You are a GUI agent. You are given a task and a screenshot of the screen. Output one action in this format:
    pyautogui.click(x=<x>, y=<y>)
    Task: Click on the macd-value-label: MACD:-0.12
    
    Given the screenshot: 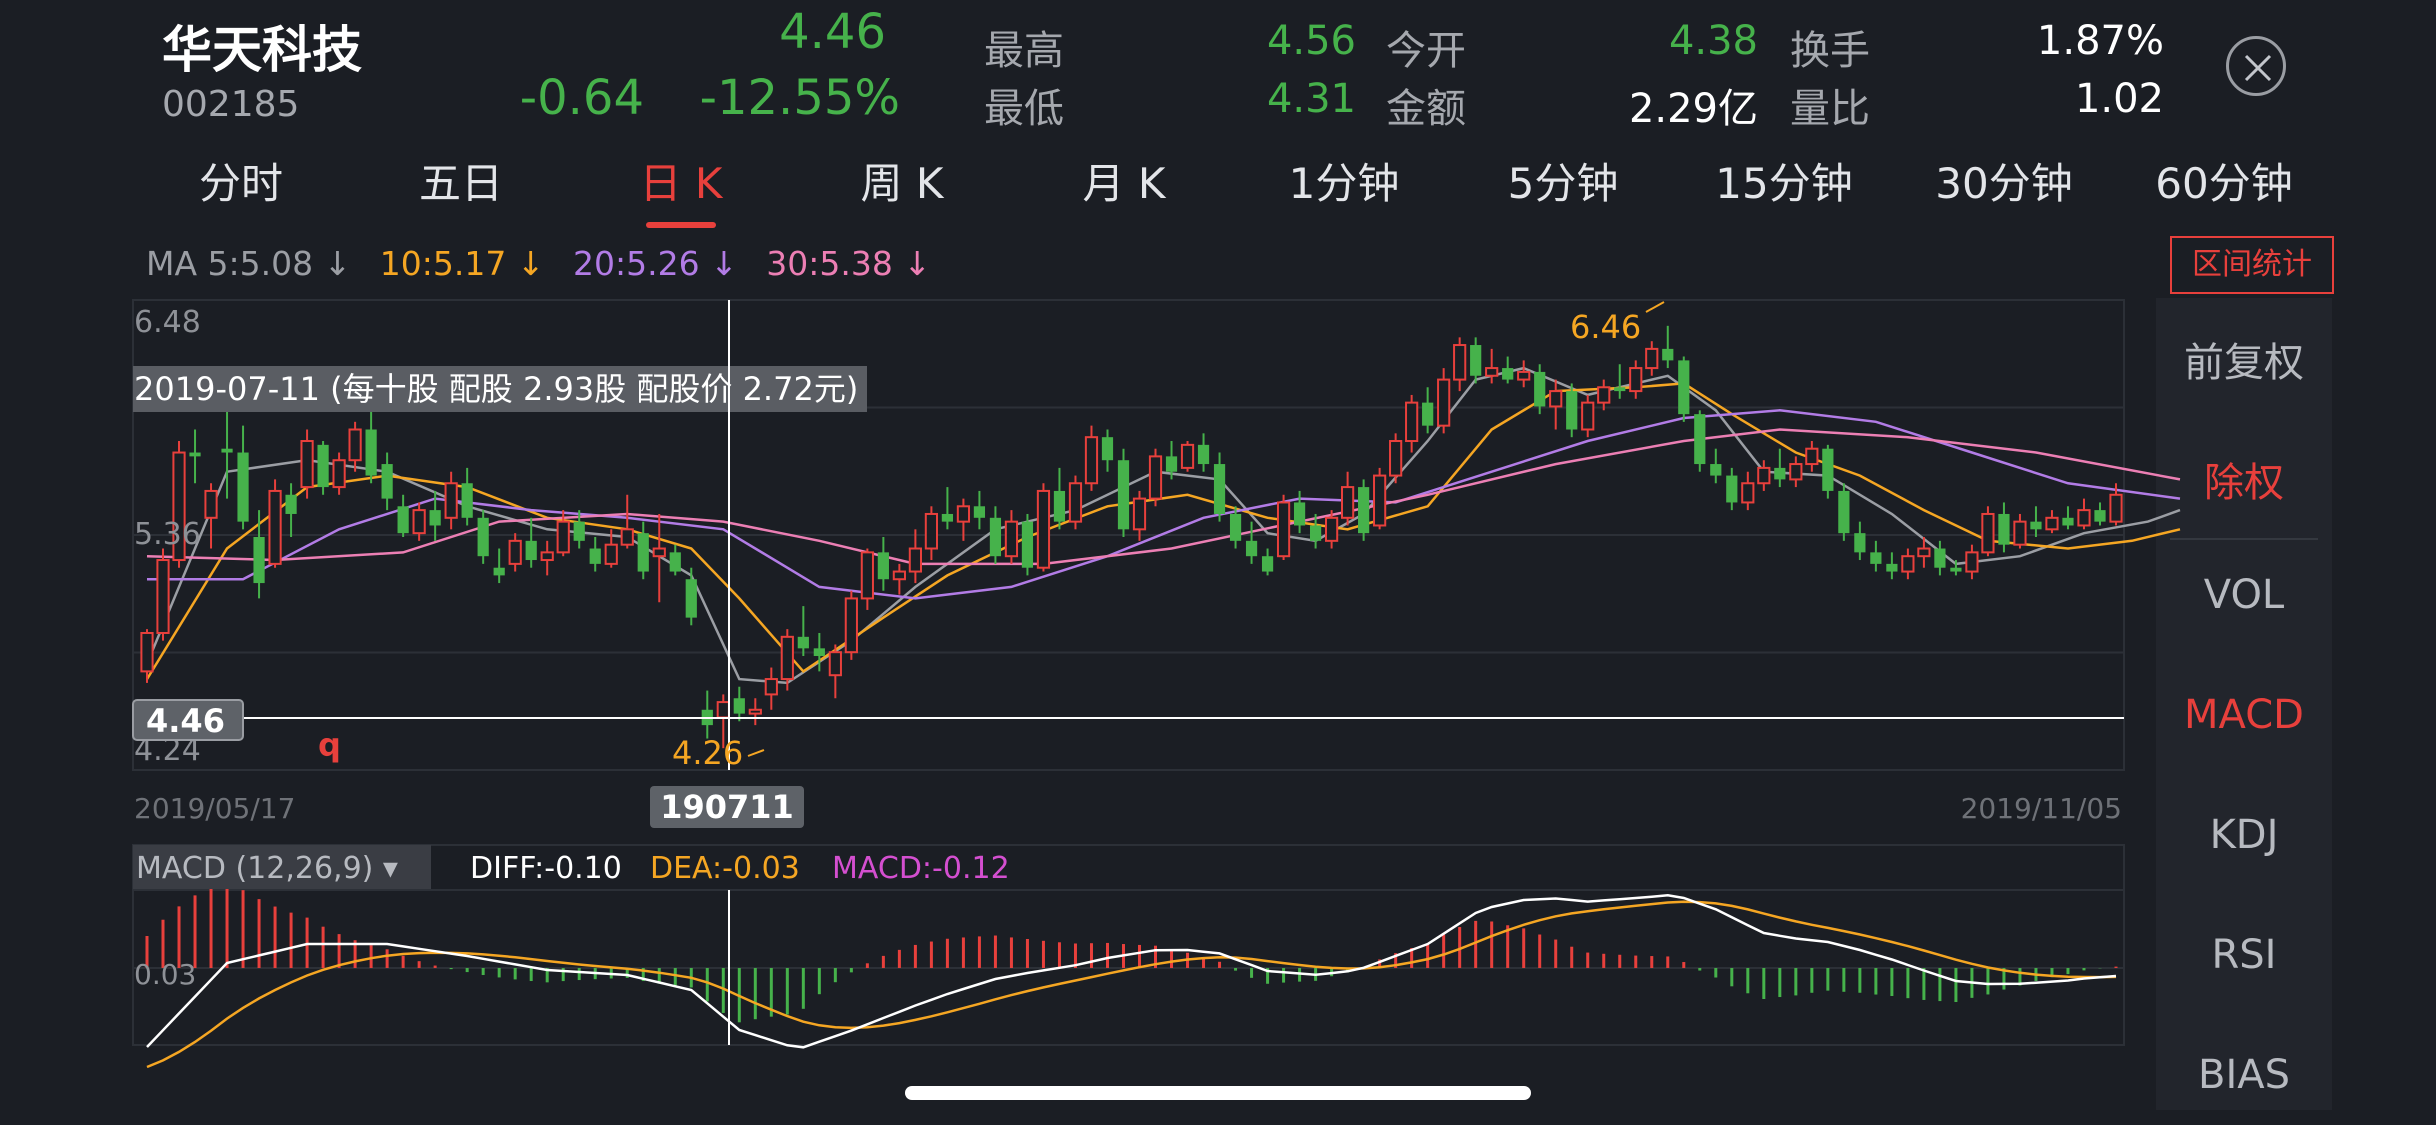 What is the action you would take?
    pyautogui.click(x=921, y=868)
    